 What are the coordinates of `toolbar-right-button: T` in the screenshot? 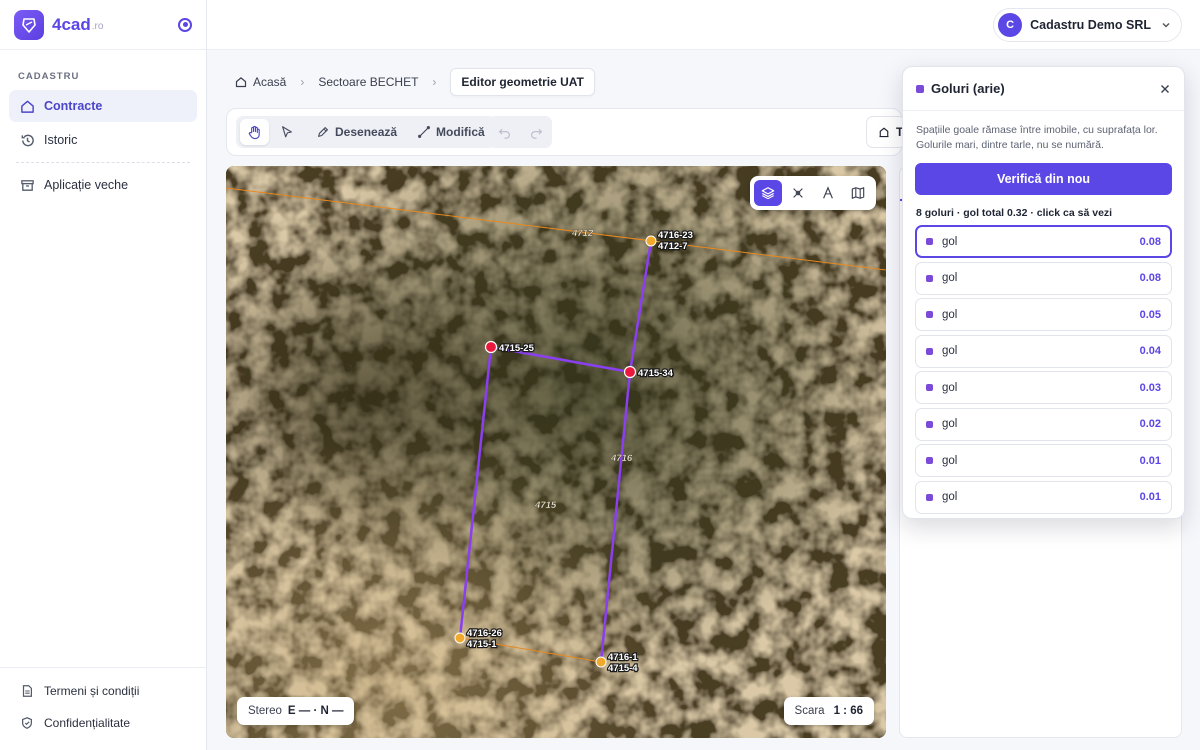 It's located at (886, 132).